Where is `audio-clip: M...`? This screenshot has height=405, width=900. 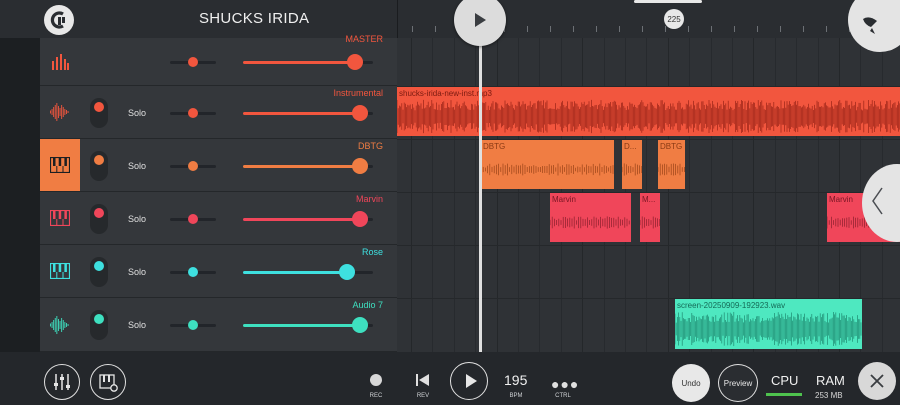 audio-clip: M... is located at coordinates (650, 217).